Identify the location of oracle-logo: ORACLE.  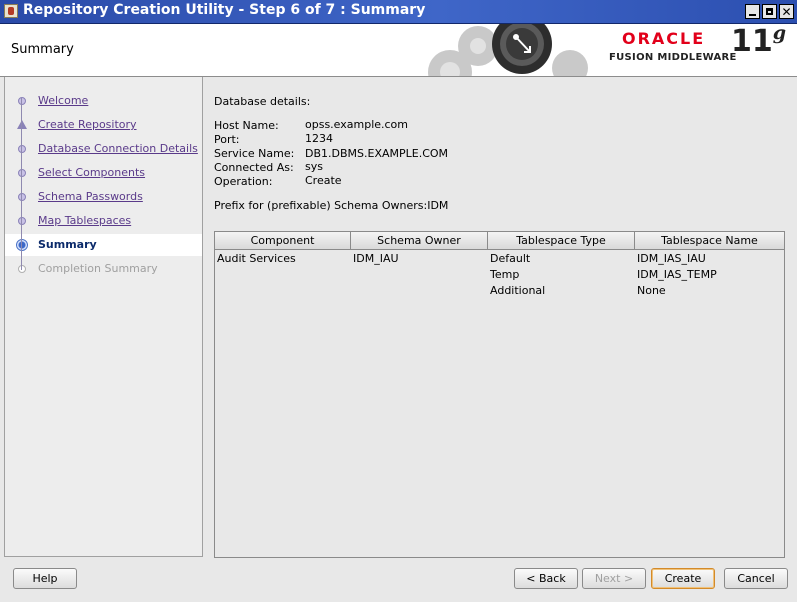
(664, 38).